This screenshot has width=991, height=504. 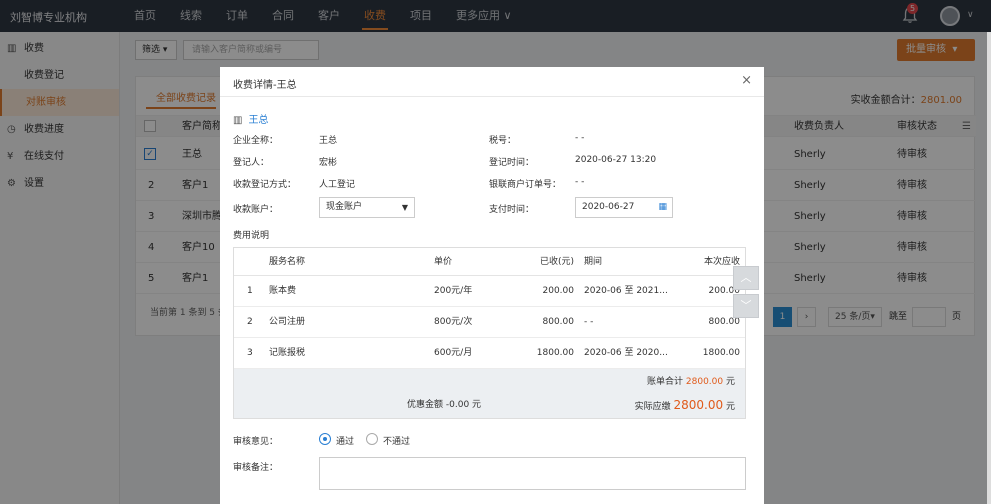 I want to click on review-remark-textarea, so click(x=532, y=473).